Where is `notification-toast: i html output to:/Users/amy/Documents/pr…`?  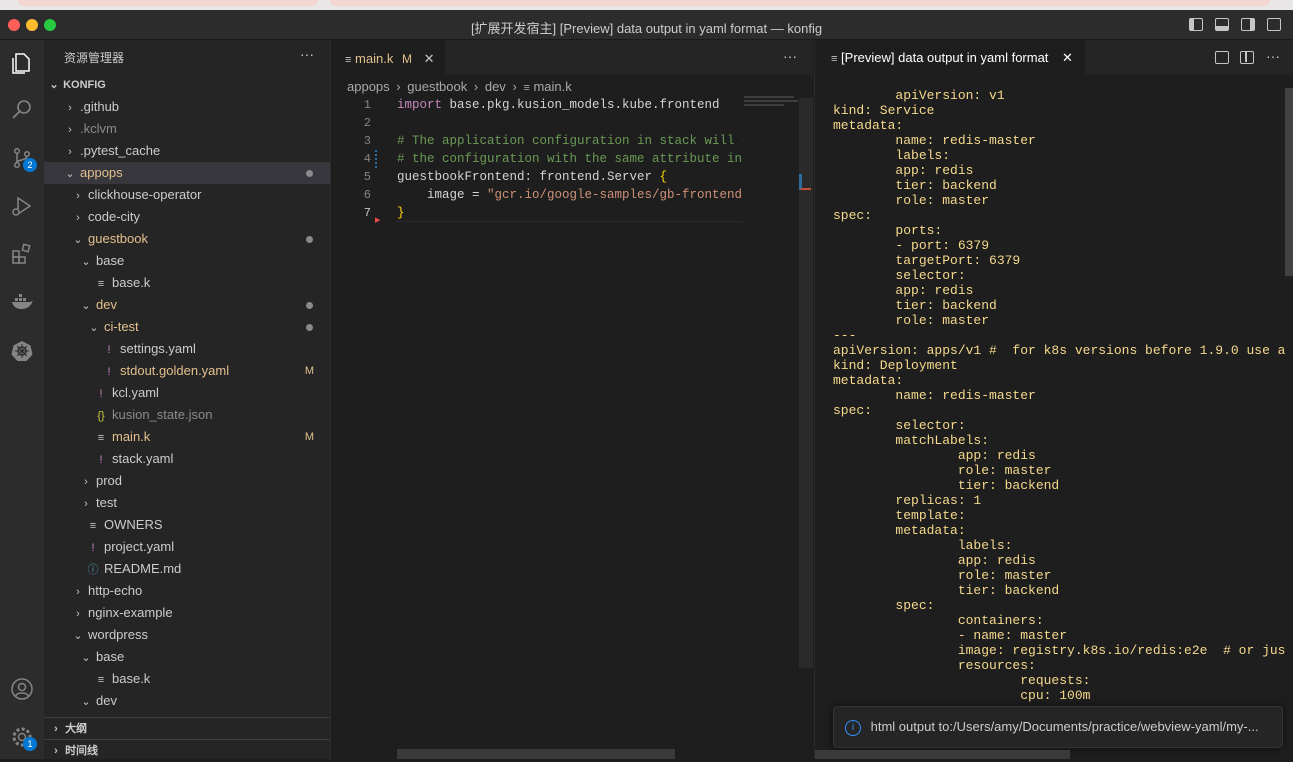
notification-toast: i html output to:/Users/amy/Documents/pr… is located at coordinates (1058, 727).